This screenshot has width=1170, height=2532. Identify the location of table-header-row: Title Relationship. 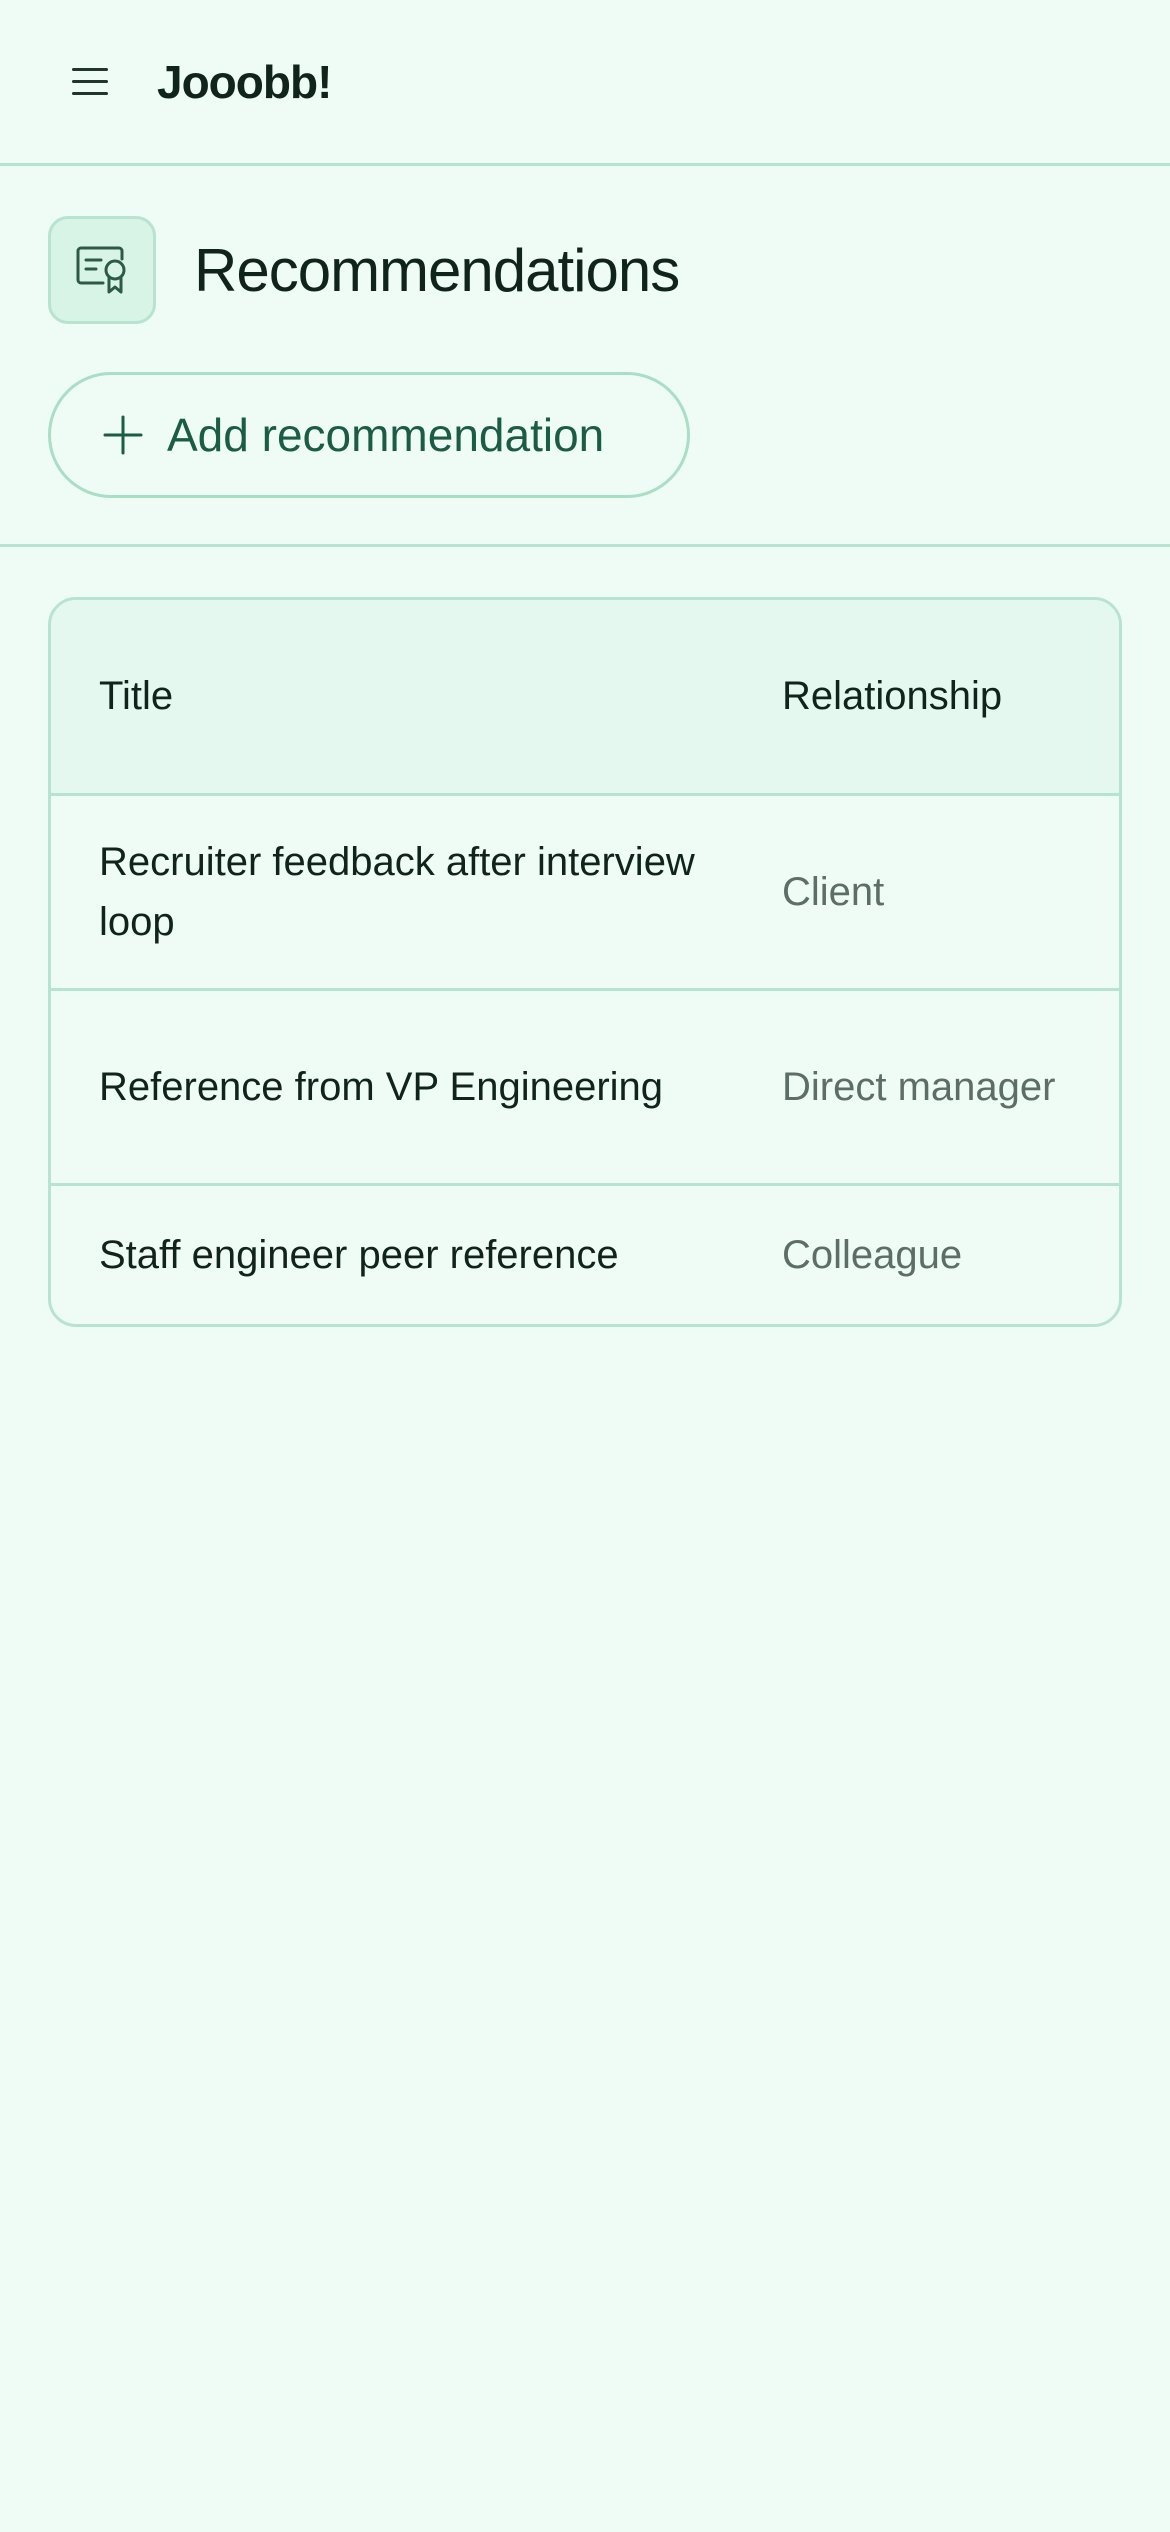
(585, 697).